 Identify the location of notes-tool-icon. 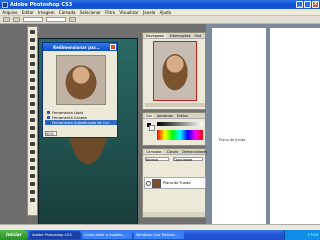
(32, 175).